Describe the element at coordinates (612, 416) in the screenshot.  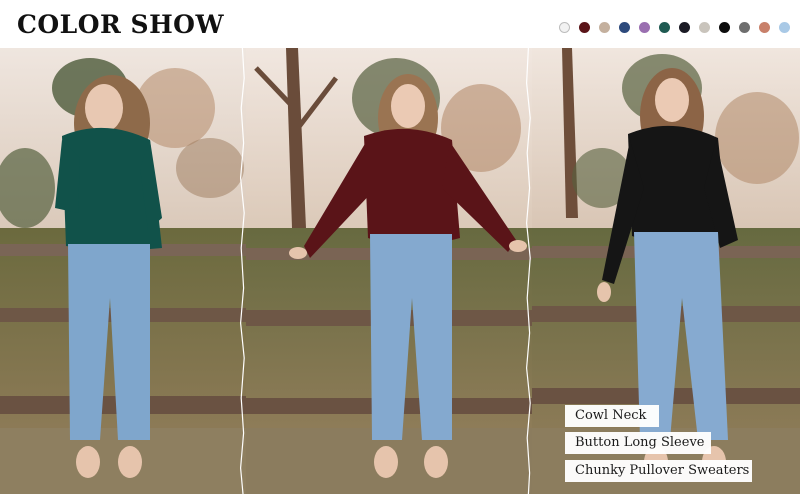
I see `caption-cowl-neck: Cowl Neck` at that location.